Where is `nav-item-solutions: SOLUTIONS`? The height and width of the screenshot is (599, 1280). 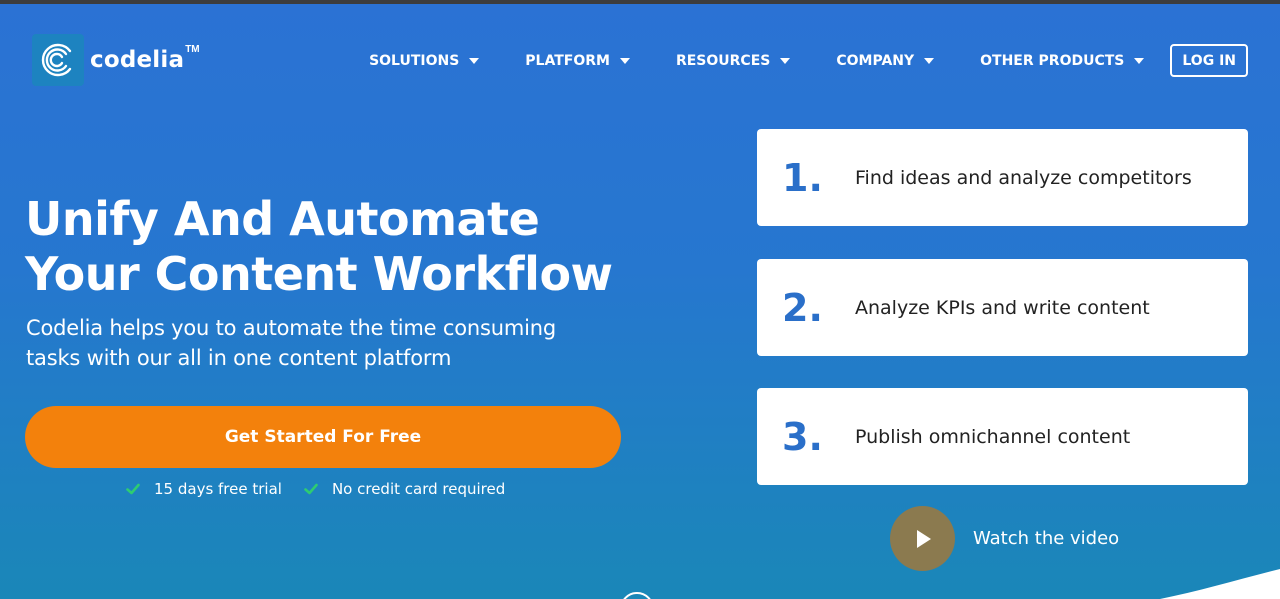 nav-item-solutions: SOLUTIONS is located at coordinates (424, 60).